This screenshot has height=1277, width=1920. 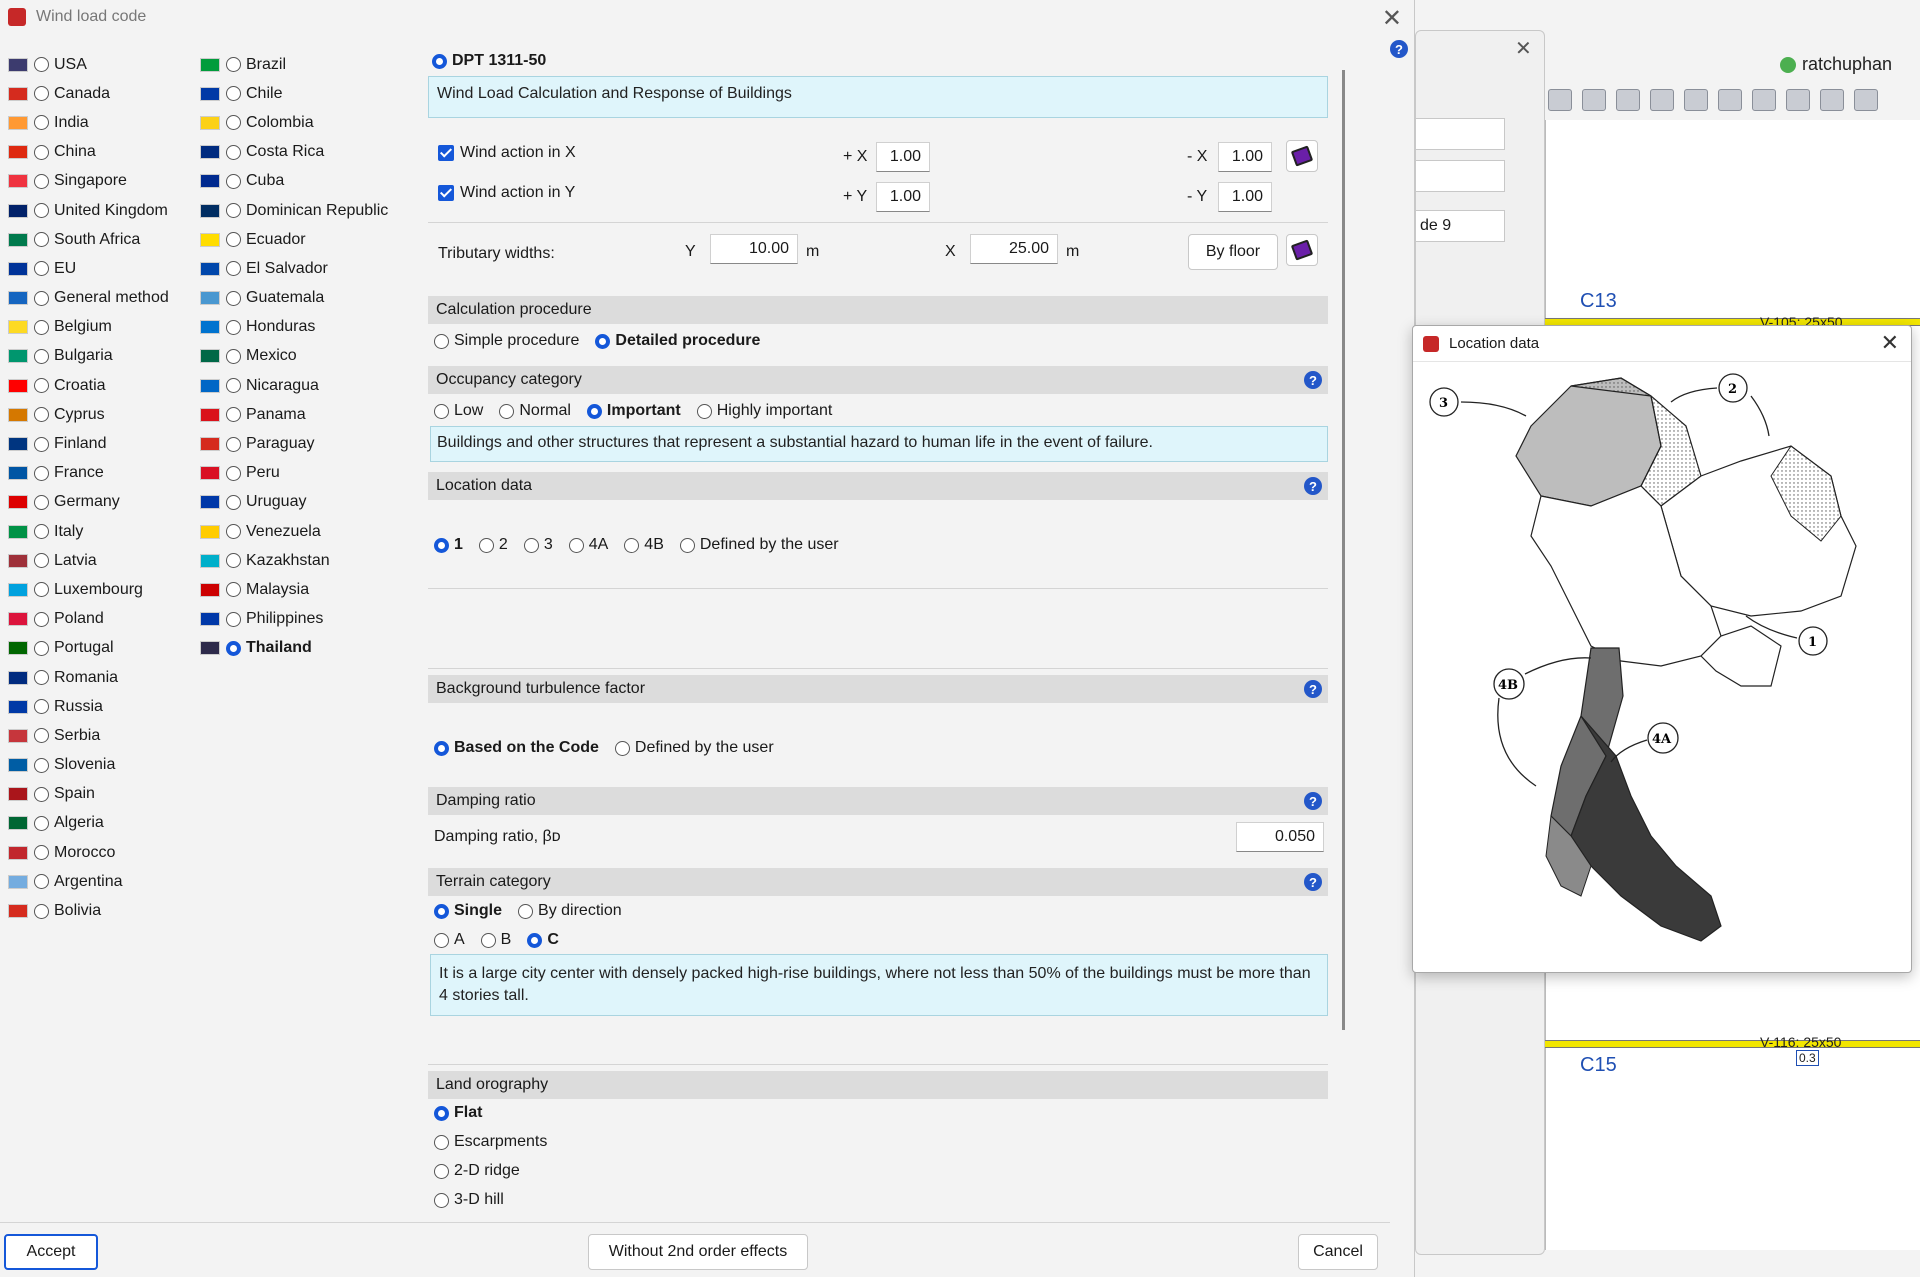 What do you see at coordinates (903, 157) in the screenshot?
I see `plus-x-field: 1.00` at bounding box center [903, 157].